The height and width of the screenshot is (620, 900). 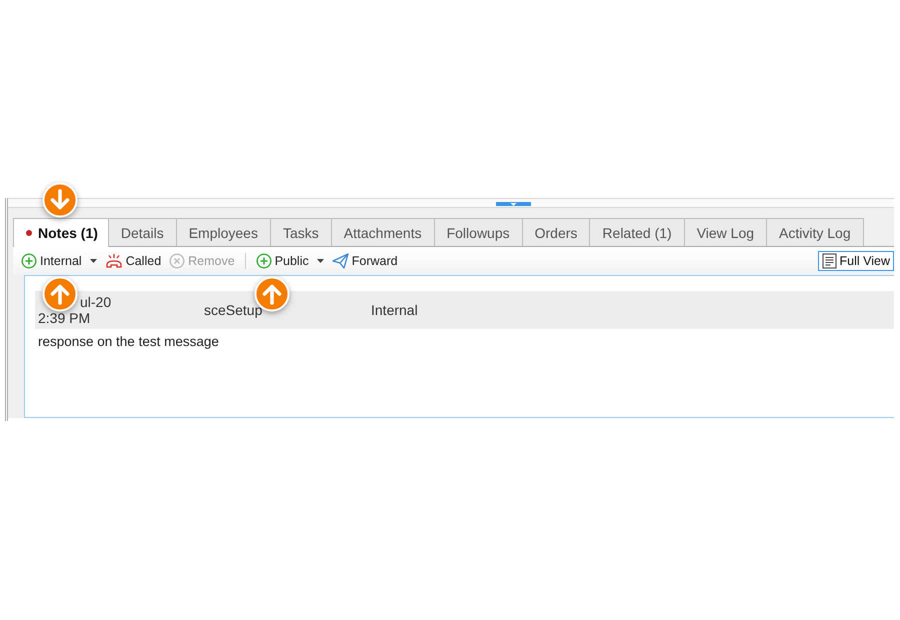 I want to click on tab: View Log, so click(x=726, y=232).